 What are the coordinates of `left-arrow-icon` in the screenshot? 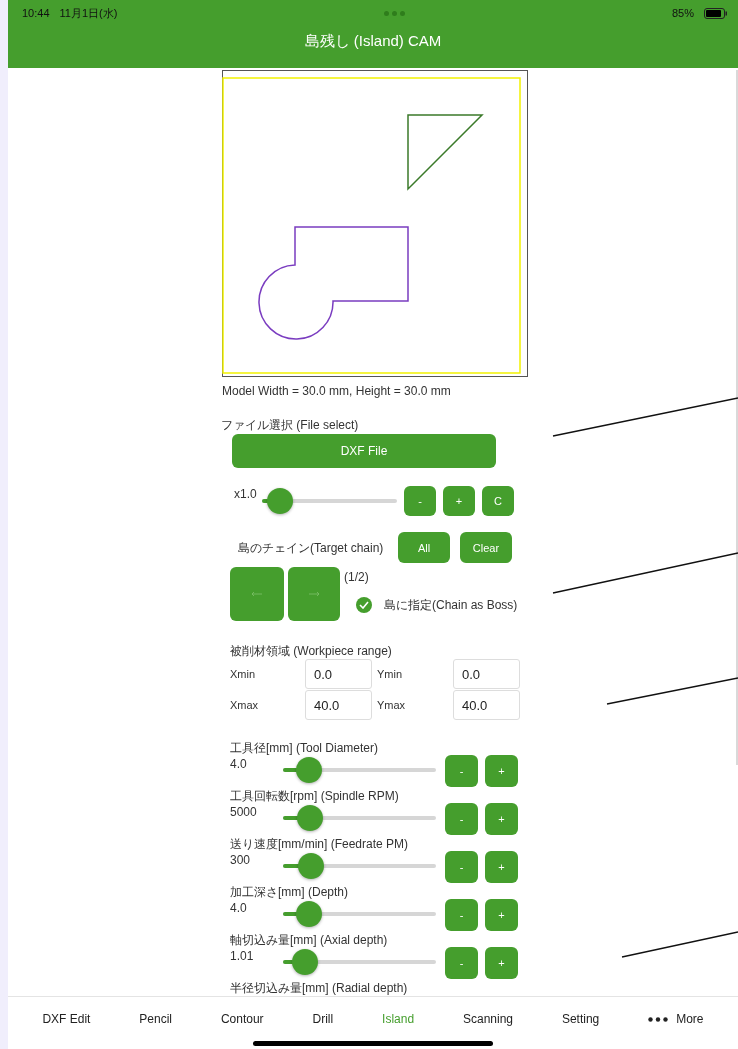 It's located at (257, 594).